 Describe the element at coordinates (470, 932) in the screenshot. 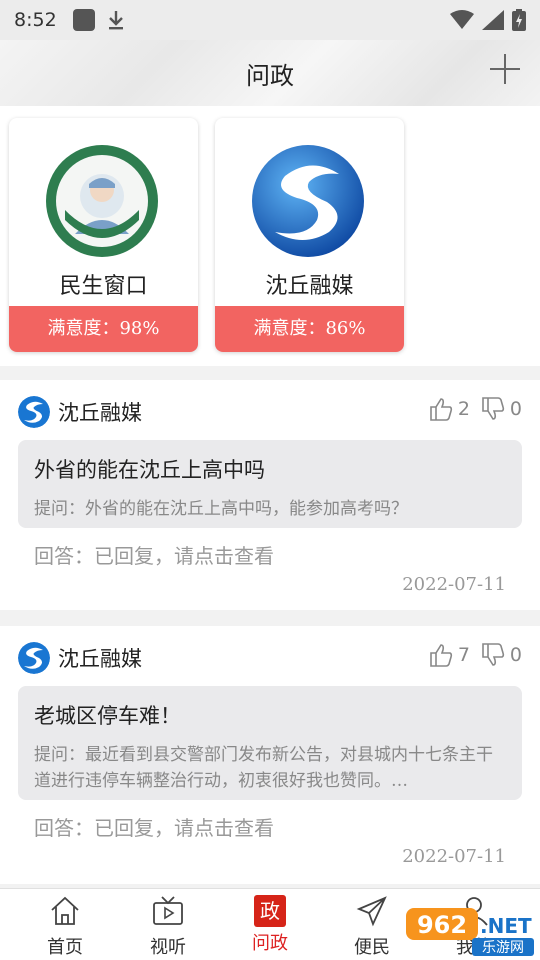

I see `watermark-logo: 962 .NET 乐游网` at that location.